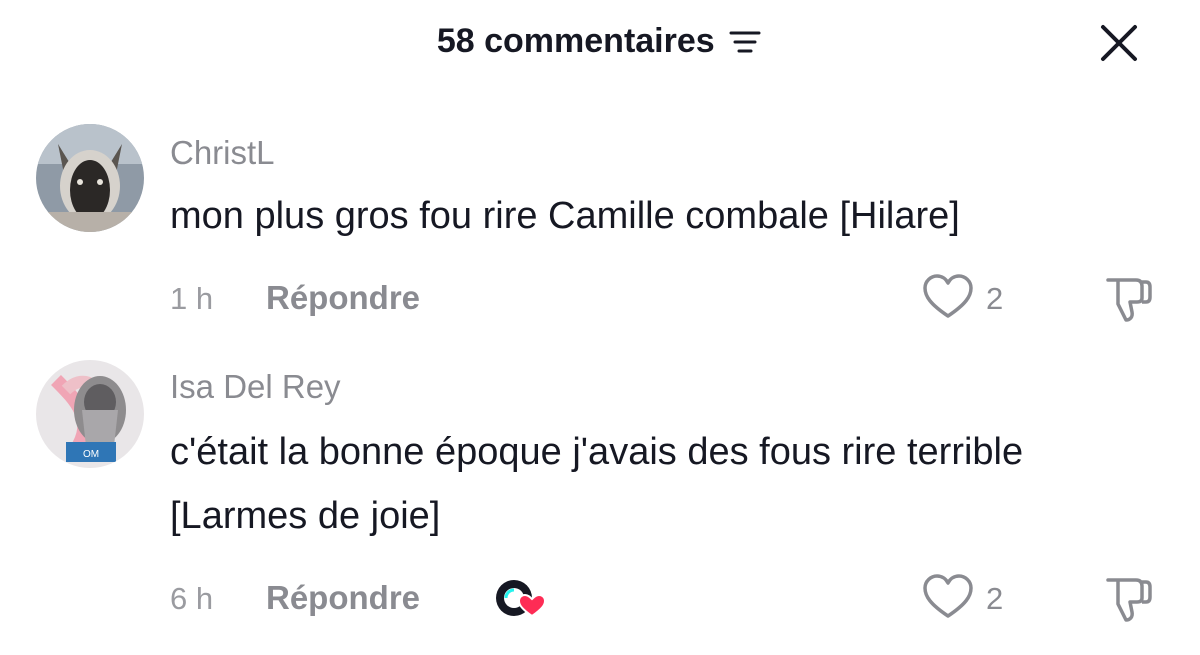 The width and height of the screenshot is (1200, 655). What do you see at coordinates (222, 153) in the screenshot?
I see `comment-username: ChristL` at bounding box center [222, 153].